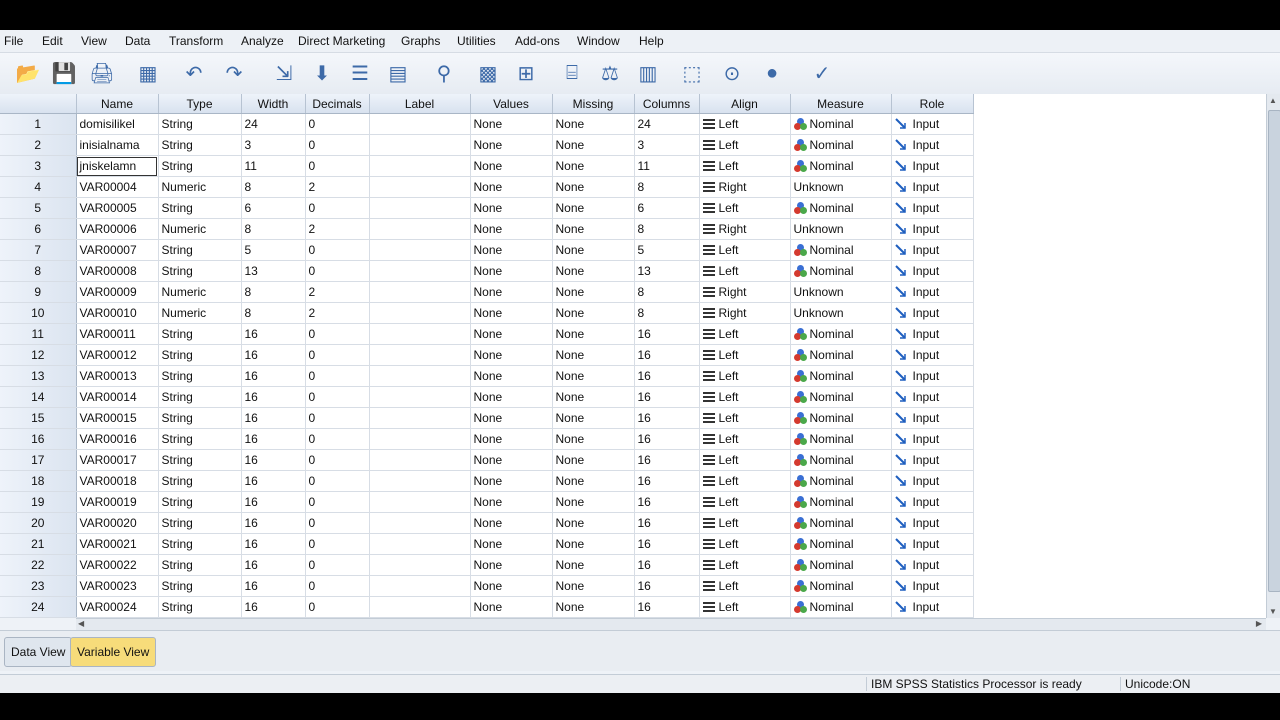 Image resolution: width=1280 pixels, height=720 pixels. Describe the element at coordinates (234, 73) in the screenshot. I see `redo-icon: ↷` at that location.